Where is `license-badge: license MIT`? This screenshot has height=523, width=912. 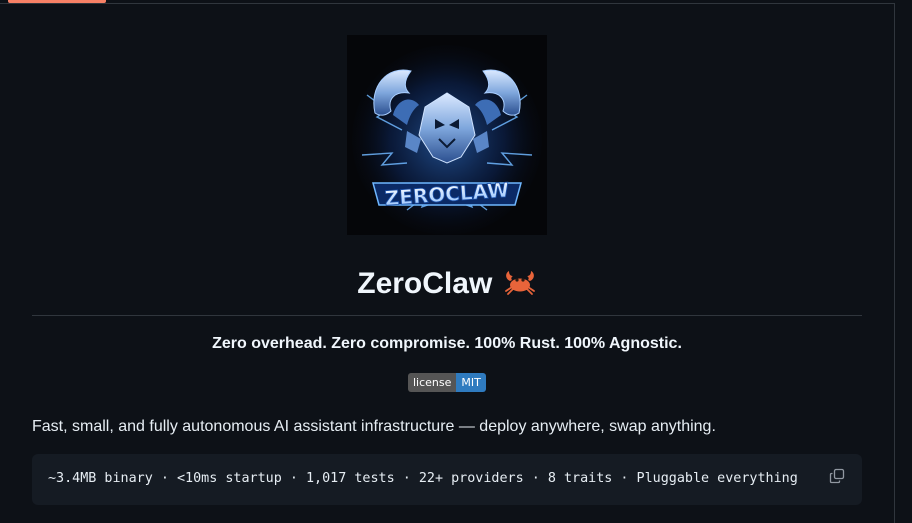
license-badge: license MIT is located at coordinates (447, 382).